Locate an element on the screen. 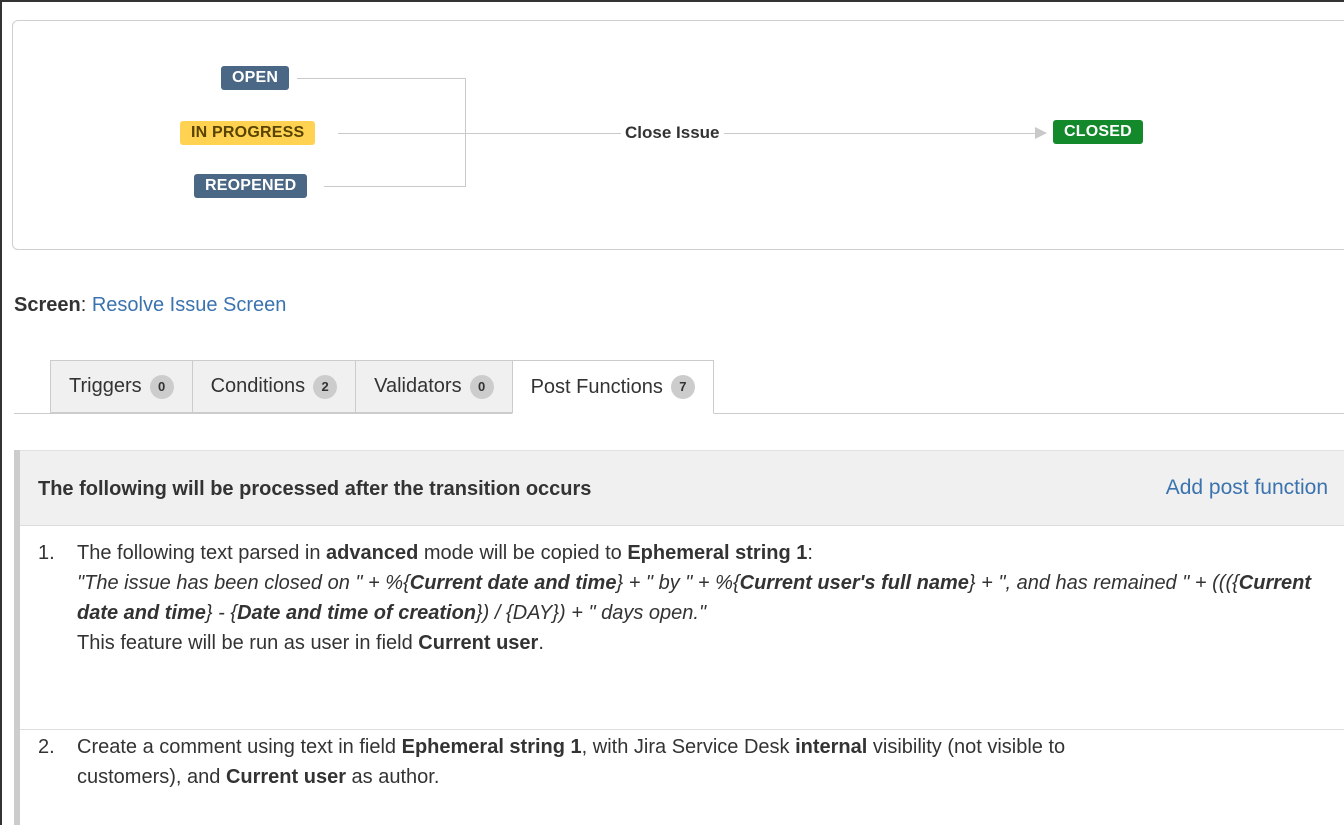 This screenshot has height=832, width=1344. expr-field: Current date and time is located at coordinates (513, 583).